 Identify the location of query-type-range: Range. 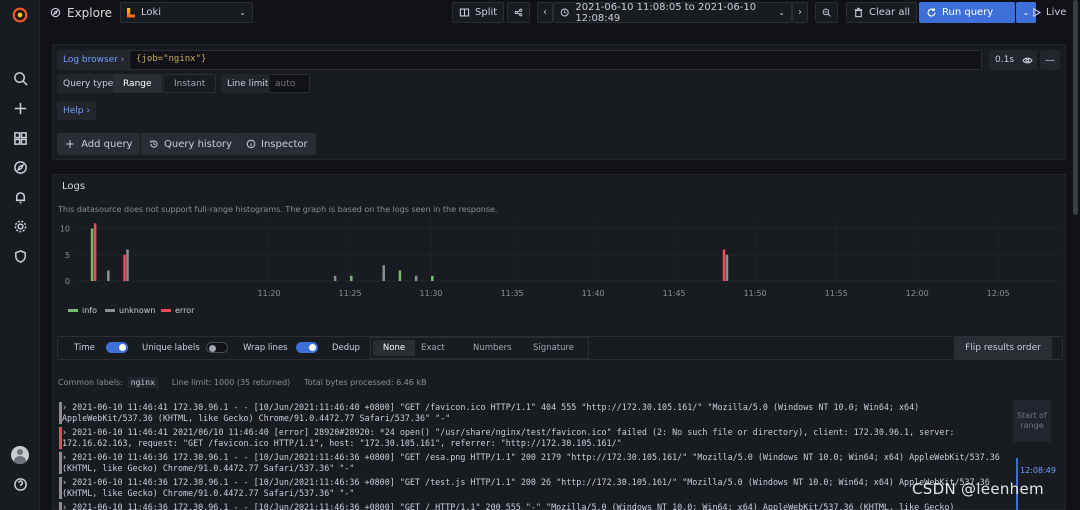
(137, 83).